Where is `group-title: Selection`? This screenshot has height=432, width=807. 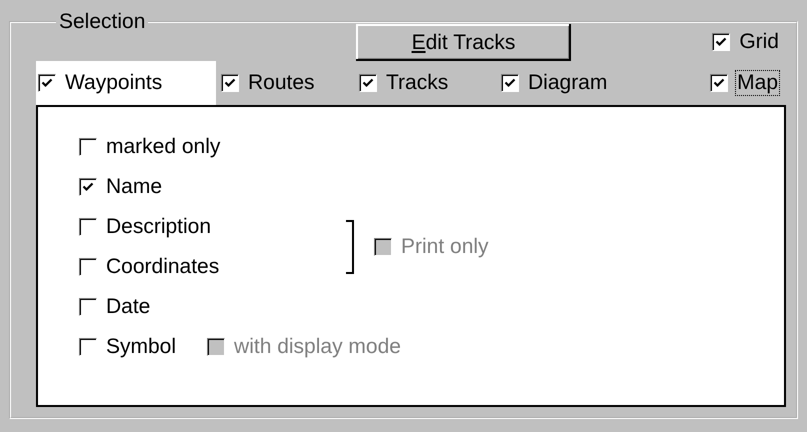
group-title: Selection is located at coordinates (102, 21).